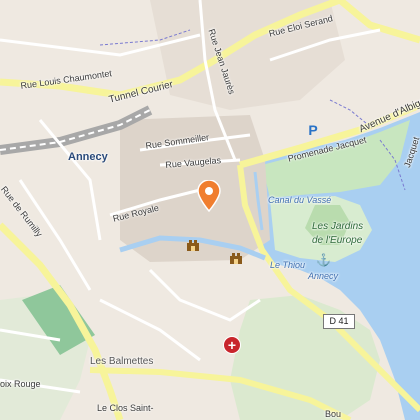  Describe the element at coordinates (20, 384) in the screenshot. I see `street-label-croix-rouge: oix Rouge` at that location.